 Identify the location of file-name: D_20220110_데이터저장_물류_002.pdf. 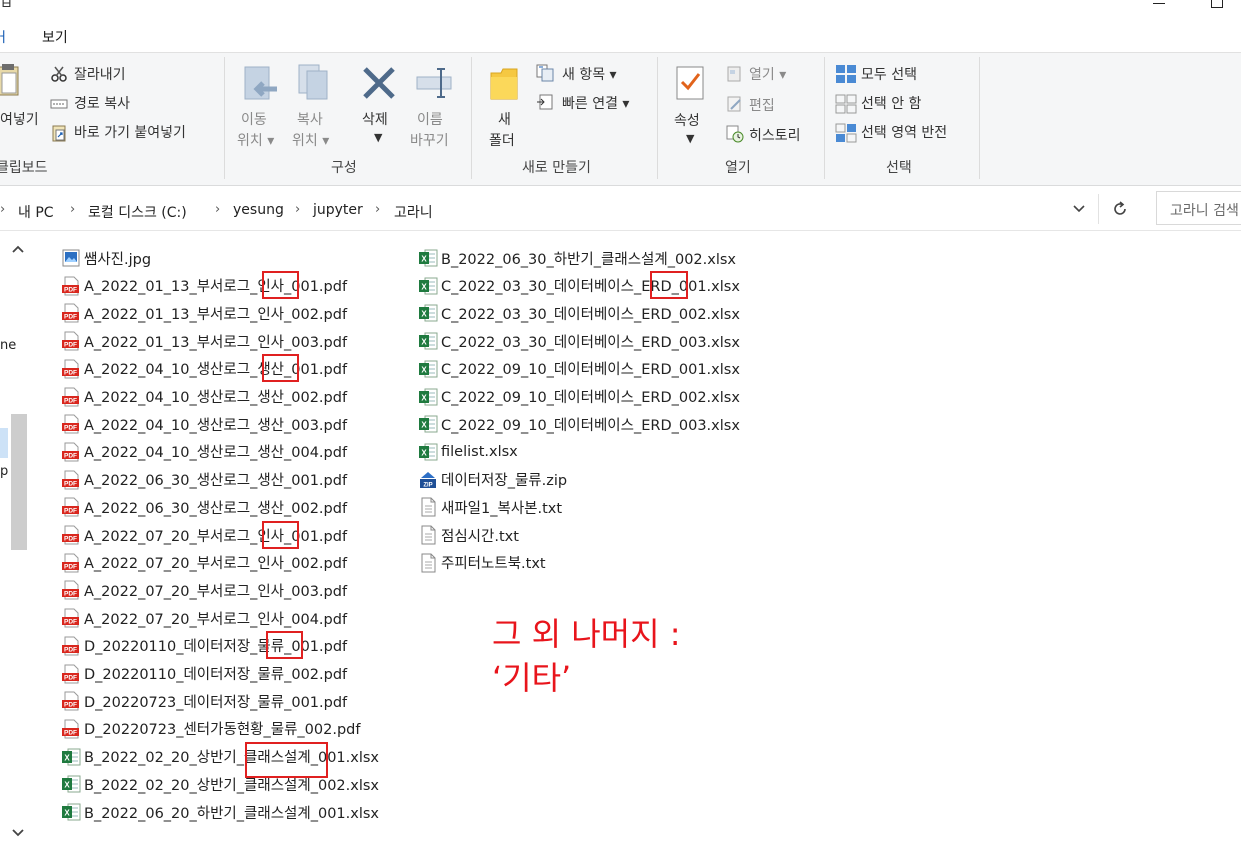
(216, 675).